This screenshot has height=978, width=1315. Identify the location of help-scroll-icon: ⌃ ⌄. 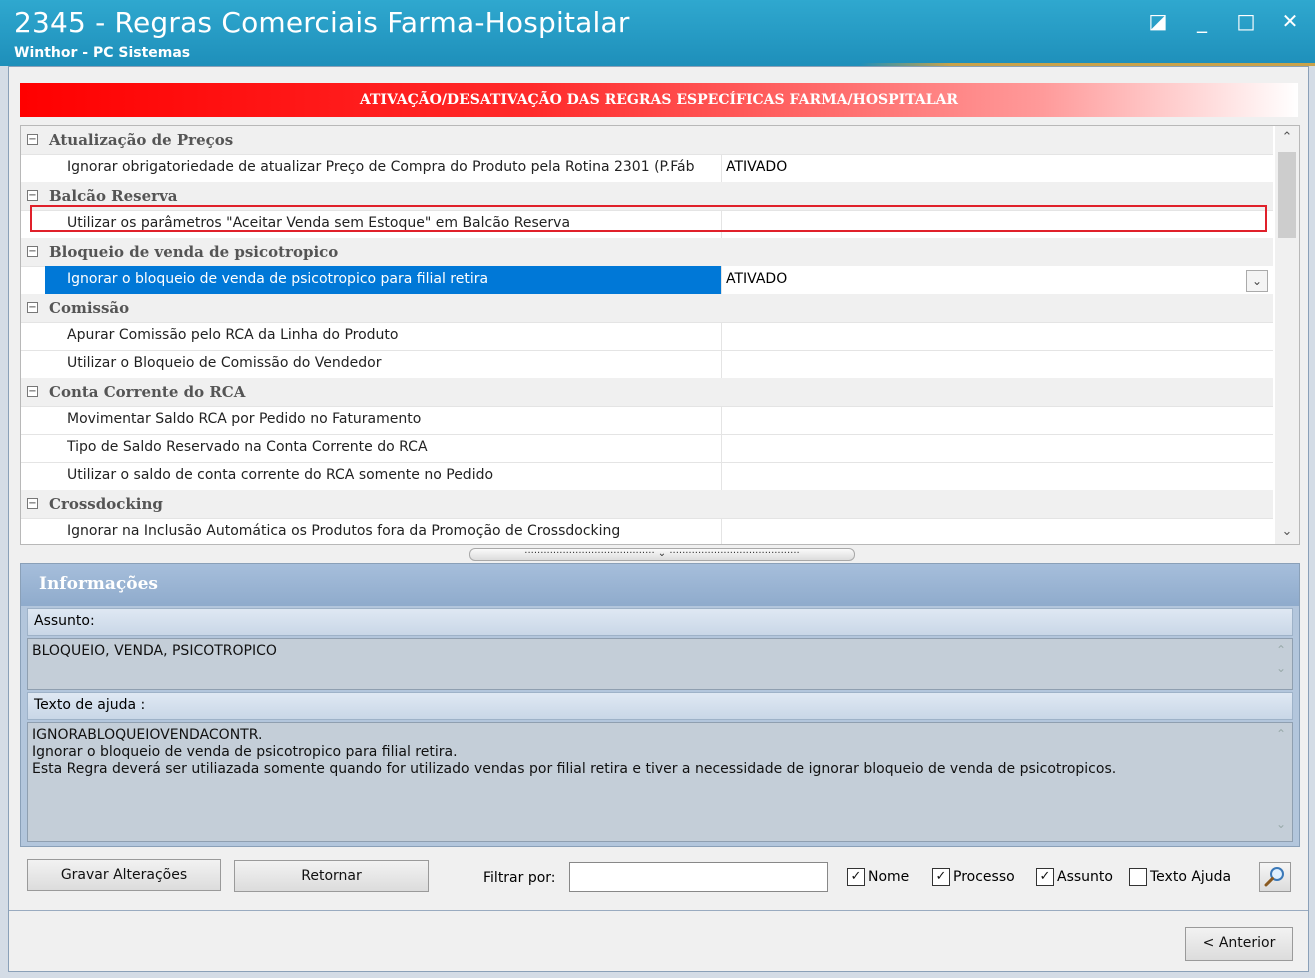
(1281, 781).